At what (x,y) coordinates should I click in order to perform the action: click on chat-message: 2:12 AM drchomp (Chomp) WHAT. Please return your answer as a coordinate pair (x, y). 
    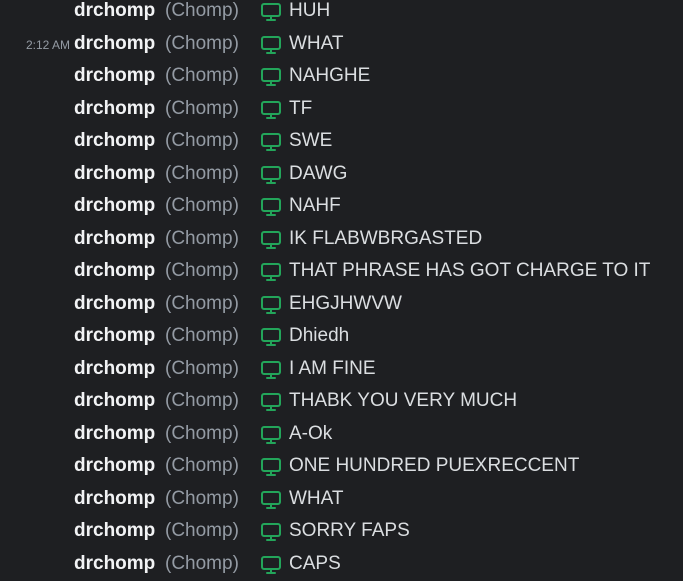
    Looking at the image, I should click on (341, 45).